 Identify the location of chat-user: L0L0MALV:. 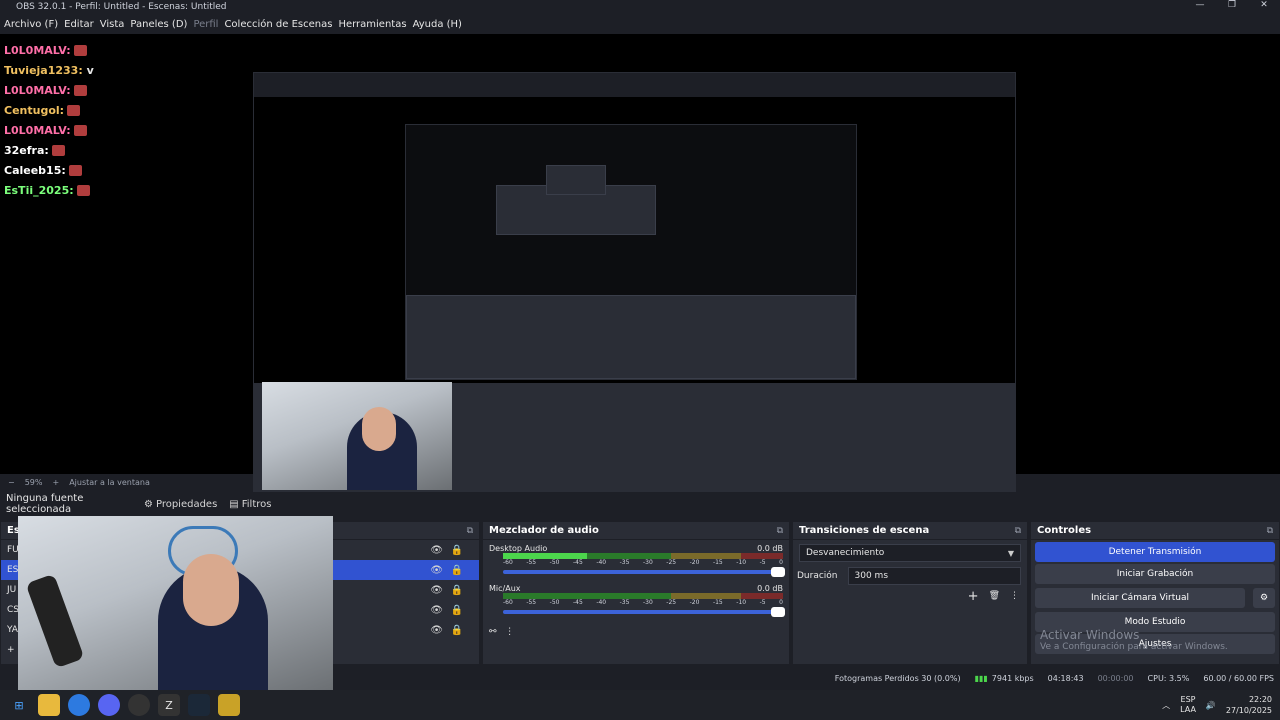
(37, 90).